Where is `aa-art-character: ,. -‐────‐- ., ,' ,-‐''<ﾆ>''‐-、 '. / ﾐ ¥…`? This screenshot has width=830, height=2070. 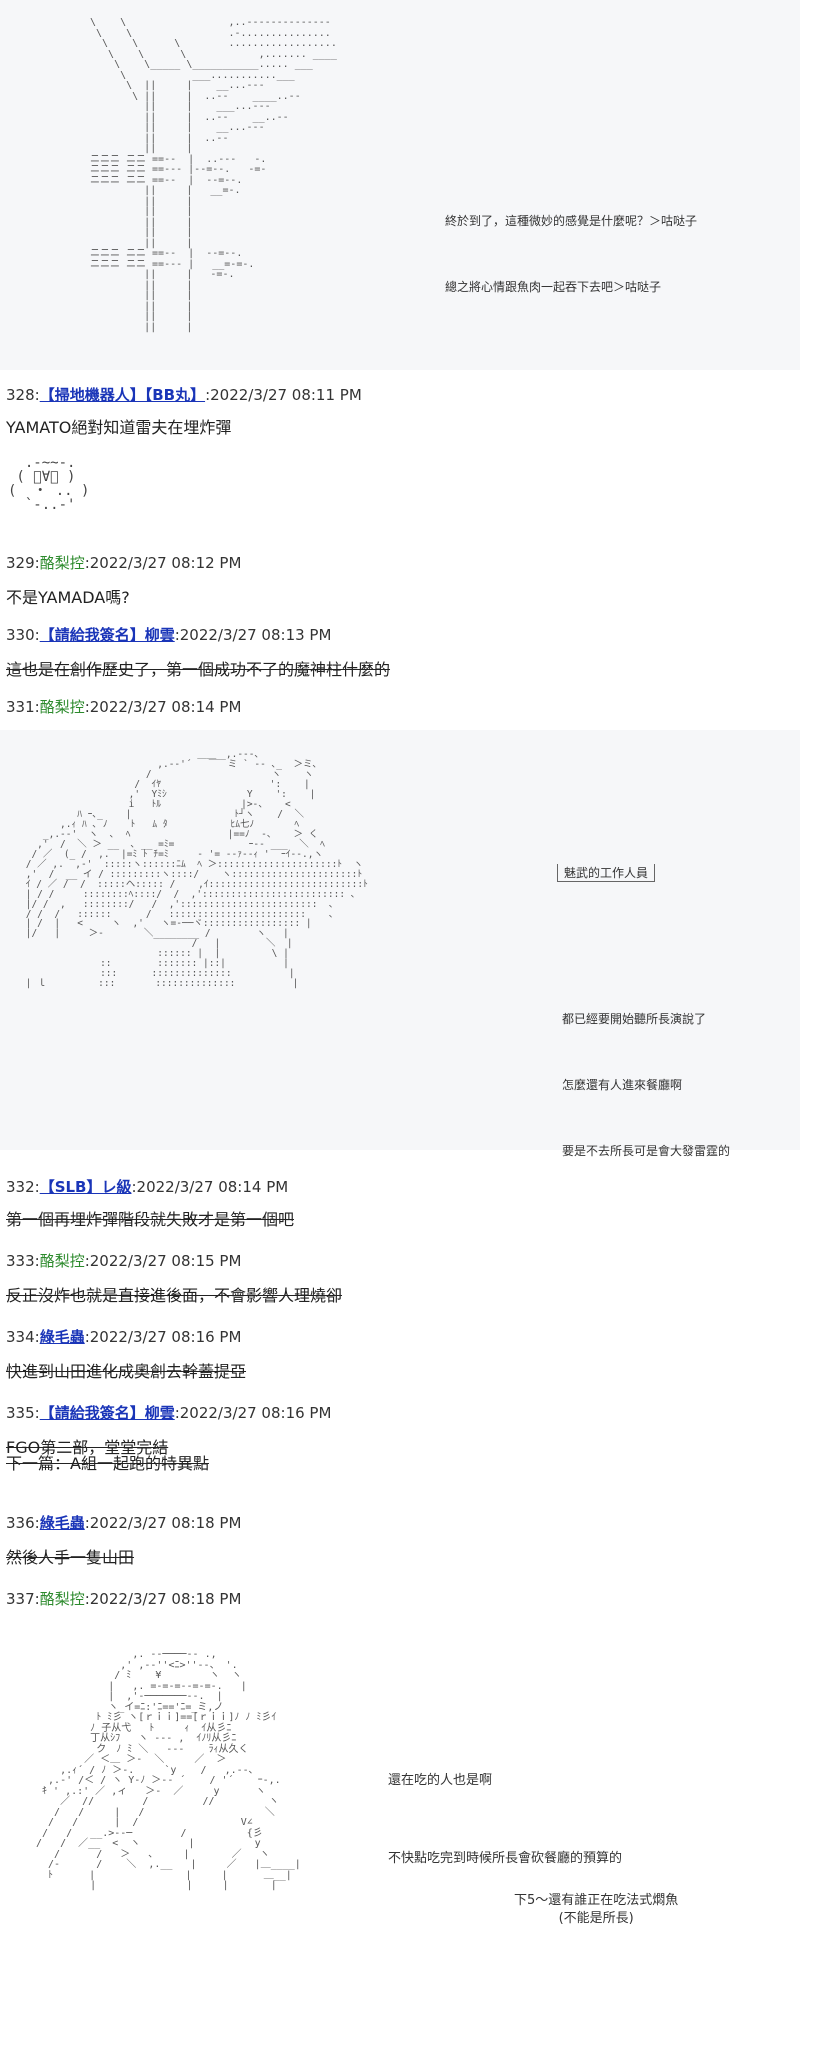
aa-art-character: ,. -‐────‐- ., ,' ,-‐''<ﾆ>''‐-、 '. / ﾐ ¥… is located at coordinates (168, 1770).